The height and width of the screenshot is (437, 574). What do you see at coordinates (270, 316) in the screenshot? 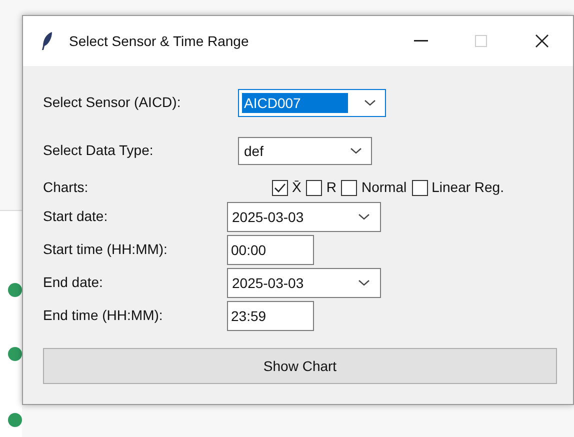
I see `time-field: 23:59` at bounding box center [270, 316].